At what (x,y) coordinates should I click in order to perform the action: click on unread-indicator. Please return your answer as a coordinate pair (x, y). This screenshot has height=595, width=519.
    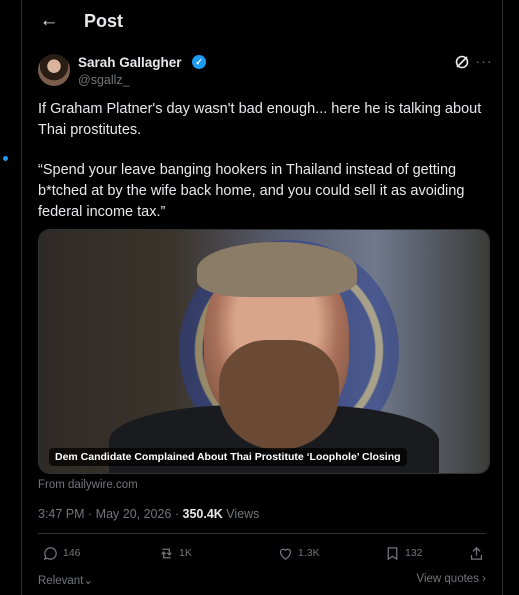
    Looking at the image, I should click on (5, 158).